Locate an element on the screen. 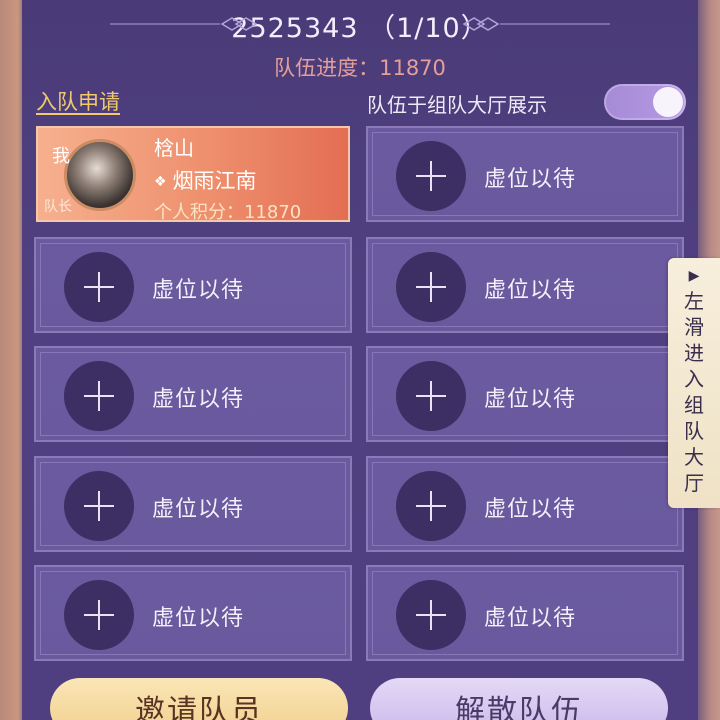 This screenshot has width=720, height=720. arrow-right-icon: ▶ is located at coordinates (694, 276).